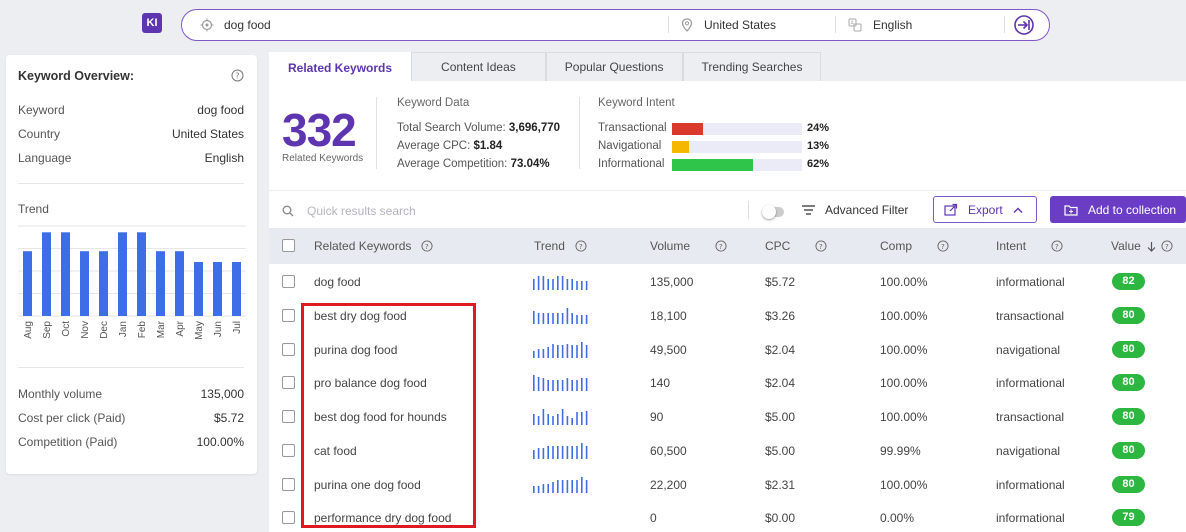  I want to click on trend-tick-label: Jan, so click(123, 329).